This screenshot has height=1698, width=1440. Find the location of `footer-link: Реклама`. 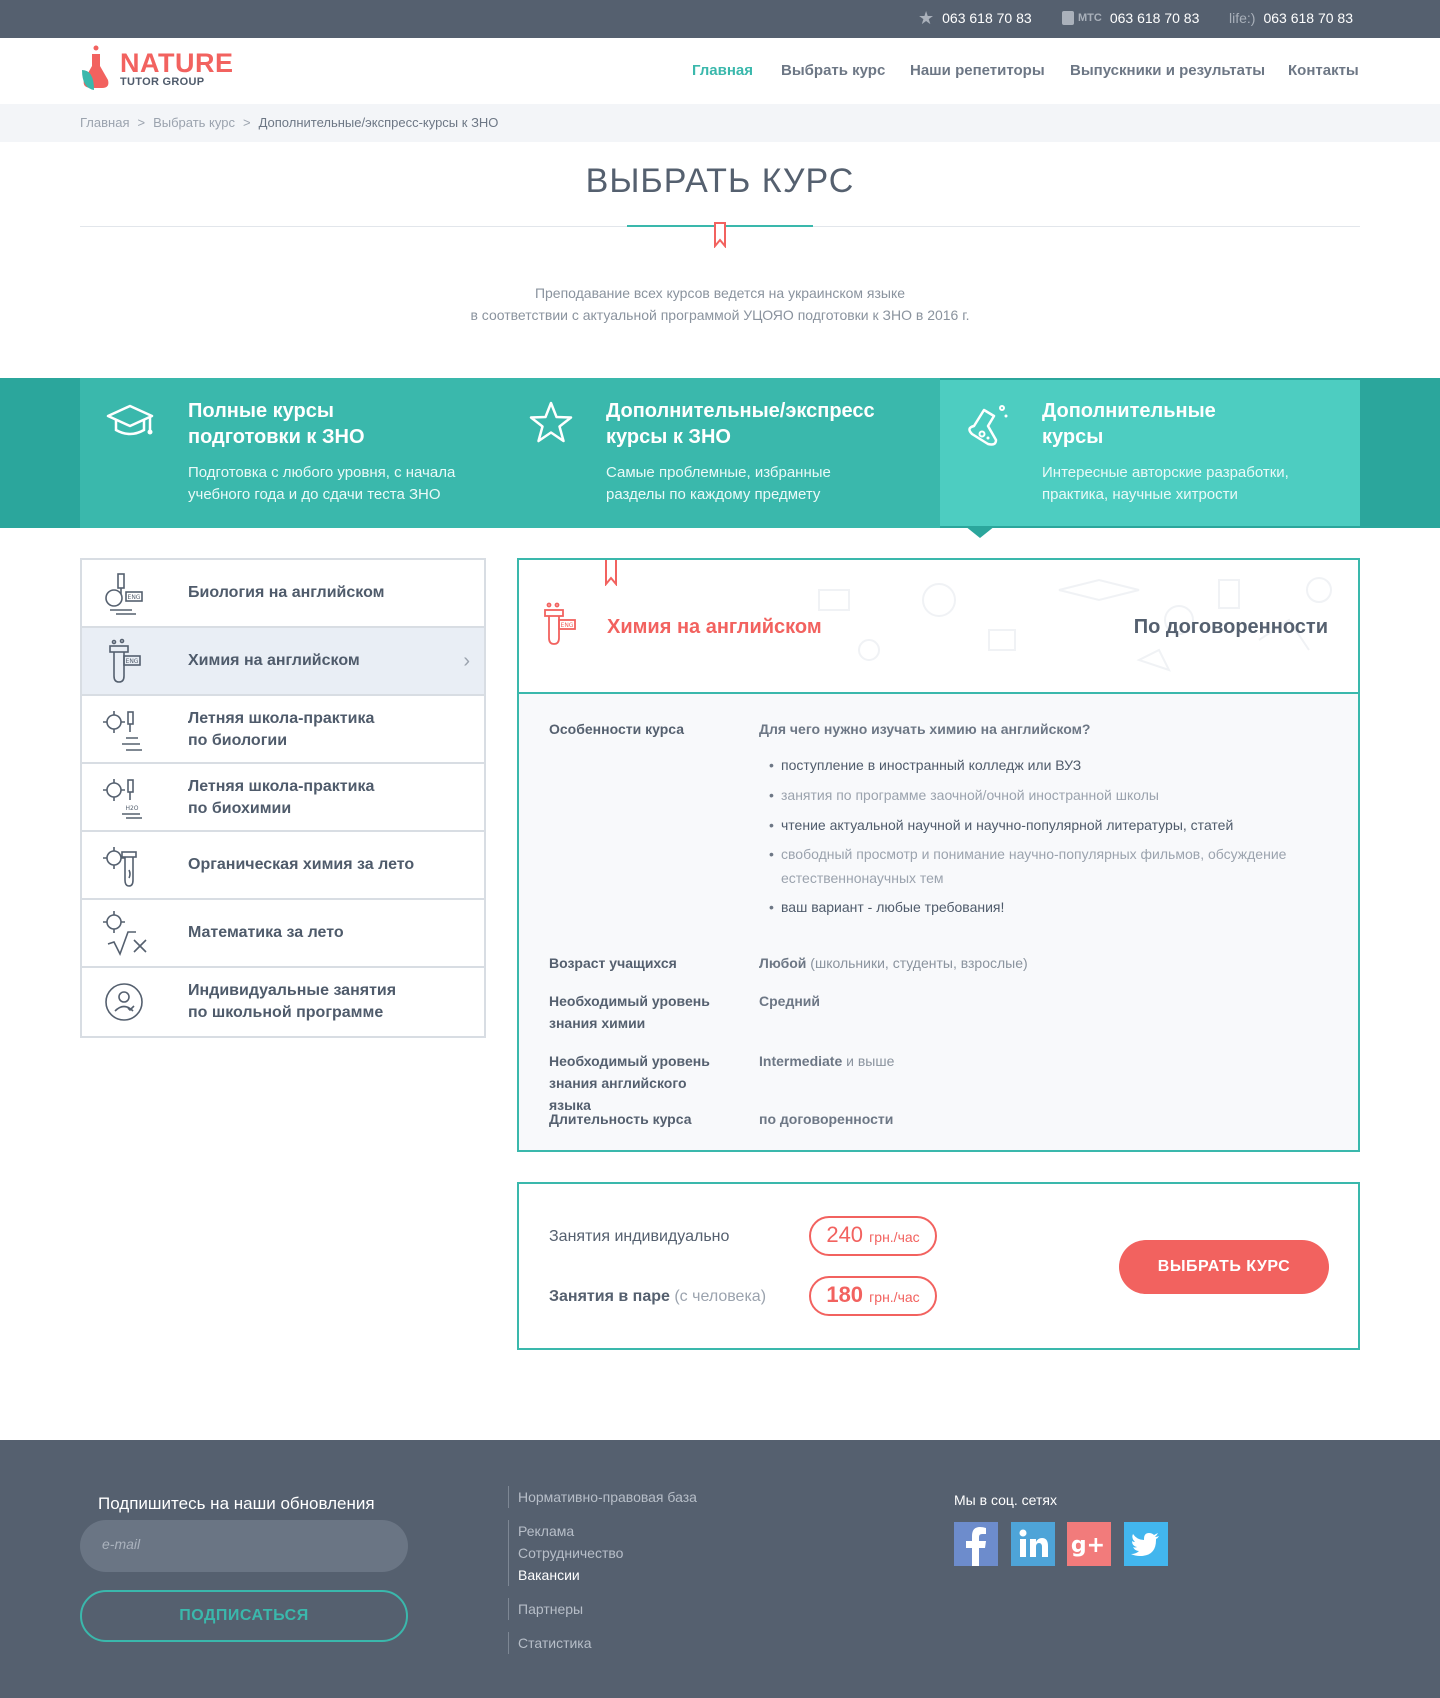

footer-link: Реклама is located at coordinates (607, 1531).